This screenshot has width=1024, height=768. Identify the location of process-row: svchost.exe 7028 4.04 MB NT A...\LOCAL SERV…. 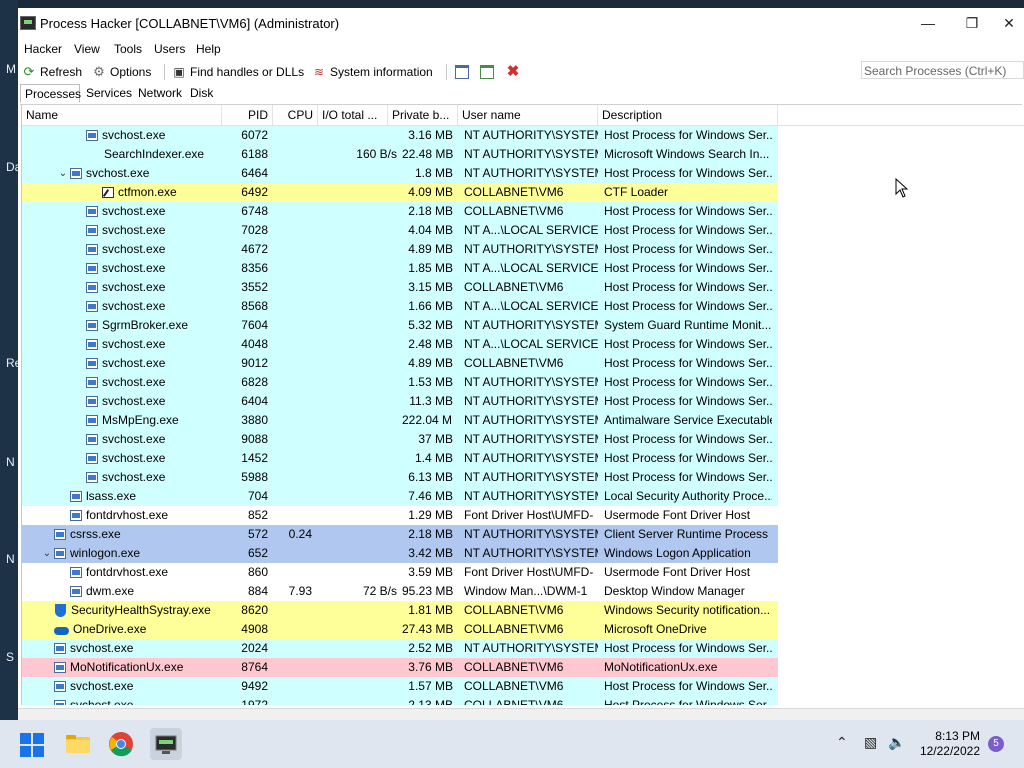
(400, 230).